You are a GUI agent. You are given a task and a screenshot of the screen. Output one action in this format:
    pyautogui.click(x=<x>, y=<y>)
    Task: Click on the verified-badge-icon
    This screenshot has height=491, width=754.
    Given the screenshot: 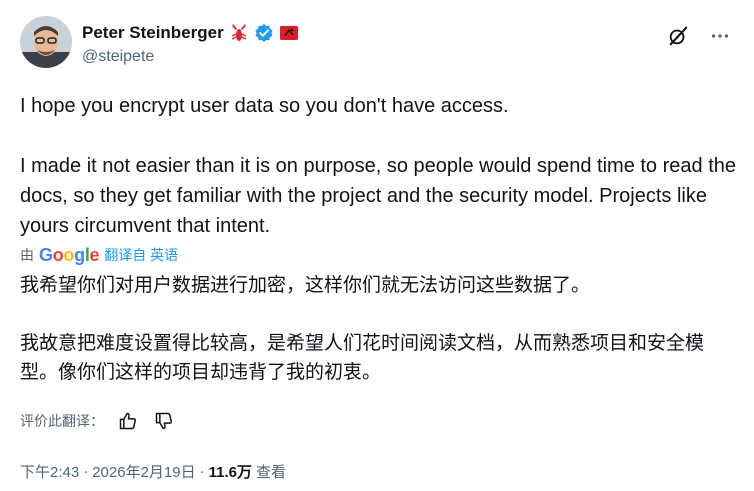 What is the action you would take?
    pyautogui.click(x=264, y=33)
    